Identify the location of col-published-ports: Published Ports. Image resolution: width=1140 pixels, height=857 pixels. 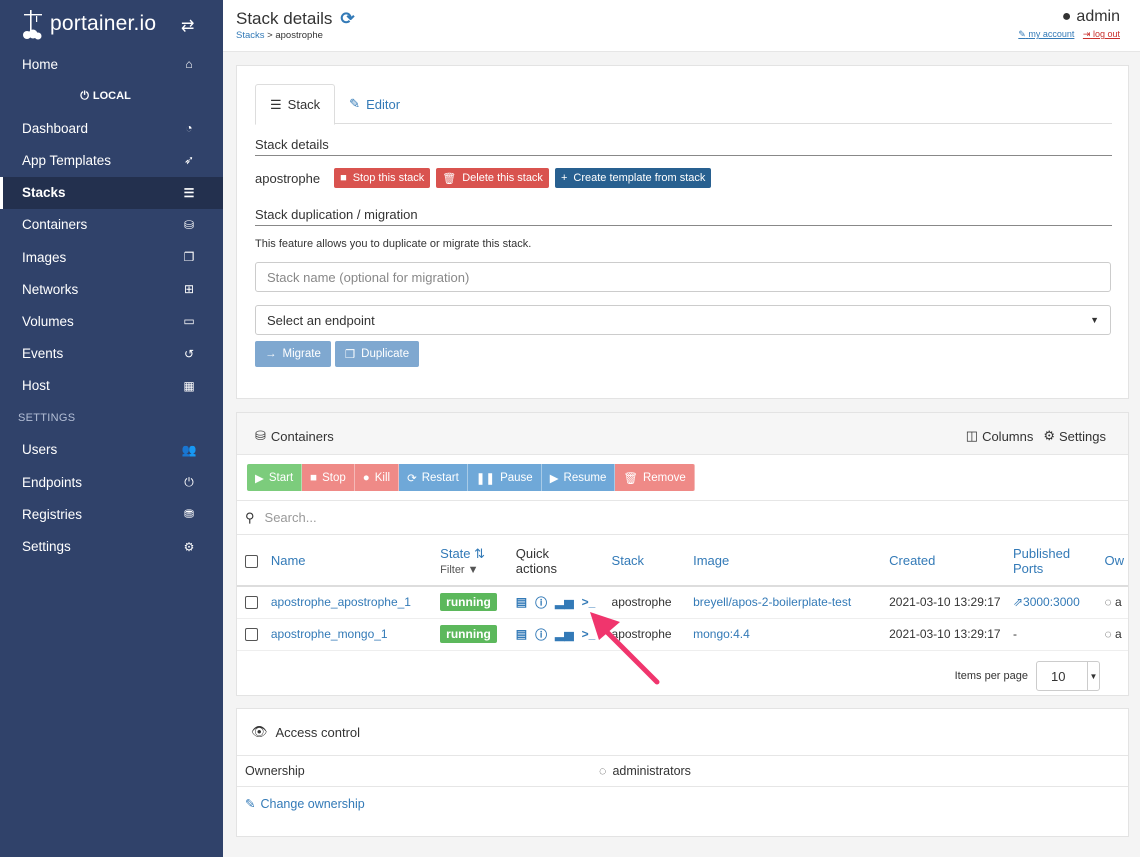
(1054, 561).